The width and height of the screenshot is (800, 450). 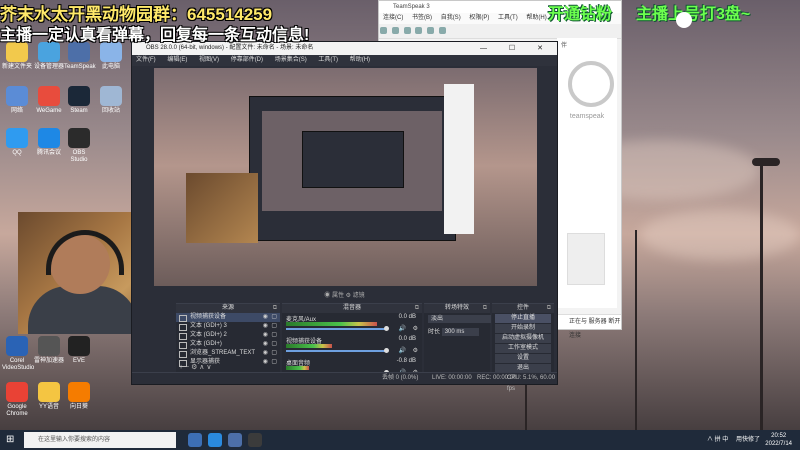 I want to click on desktop-icon-label: YY语音, so click(x=48, y=407).